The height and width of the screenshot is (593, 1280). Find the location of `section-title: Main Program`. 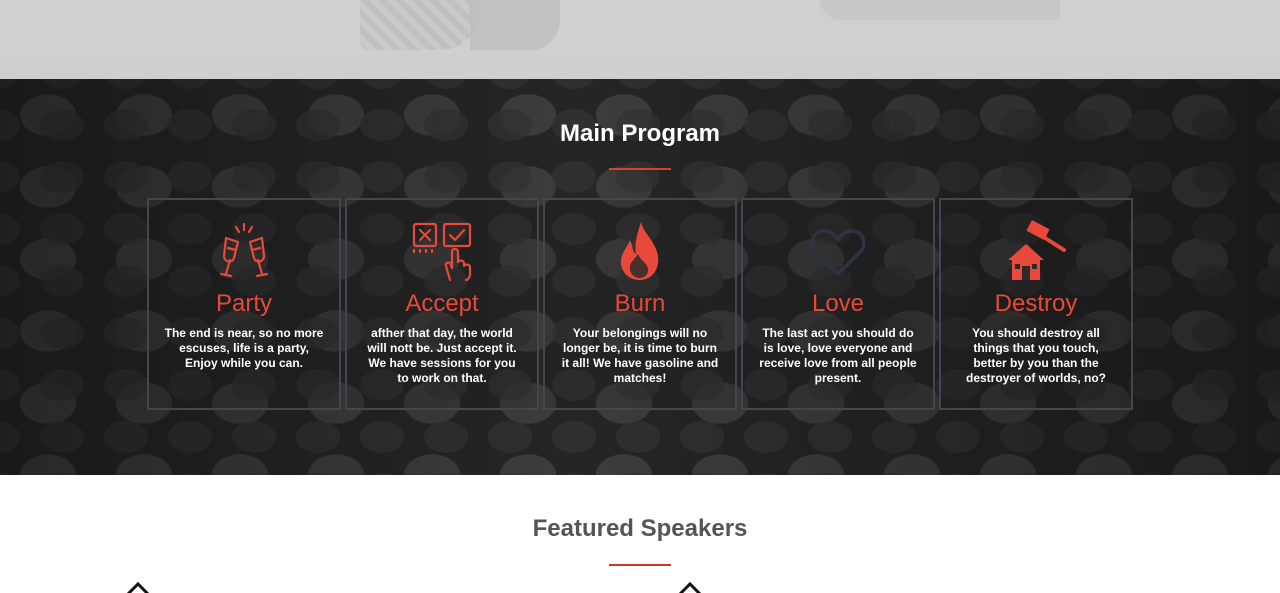

section-title: Main Program is located at coordinates (640, 133).